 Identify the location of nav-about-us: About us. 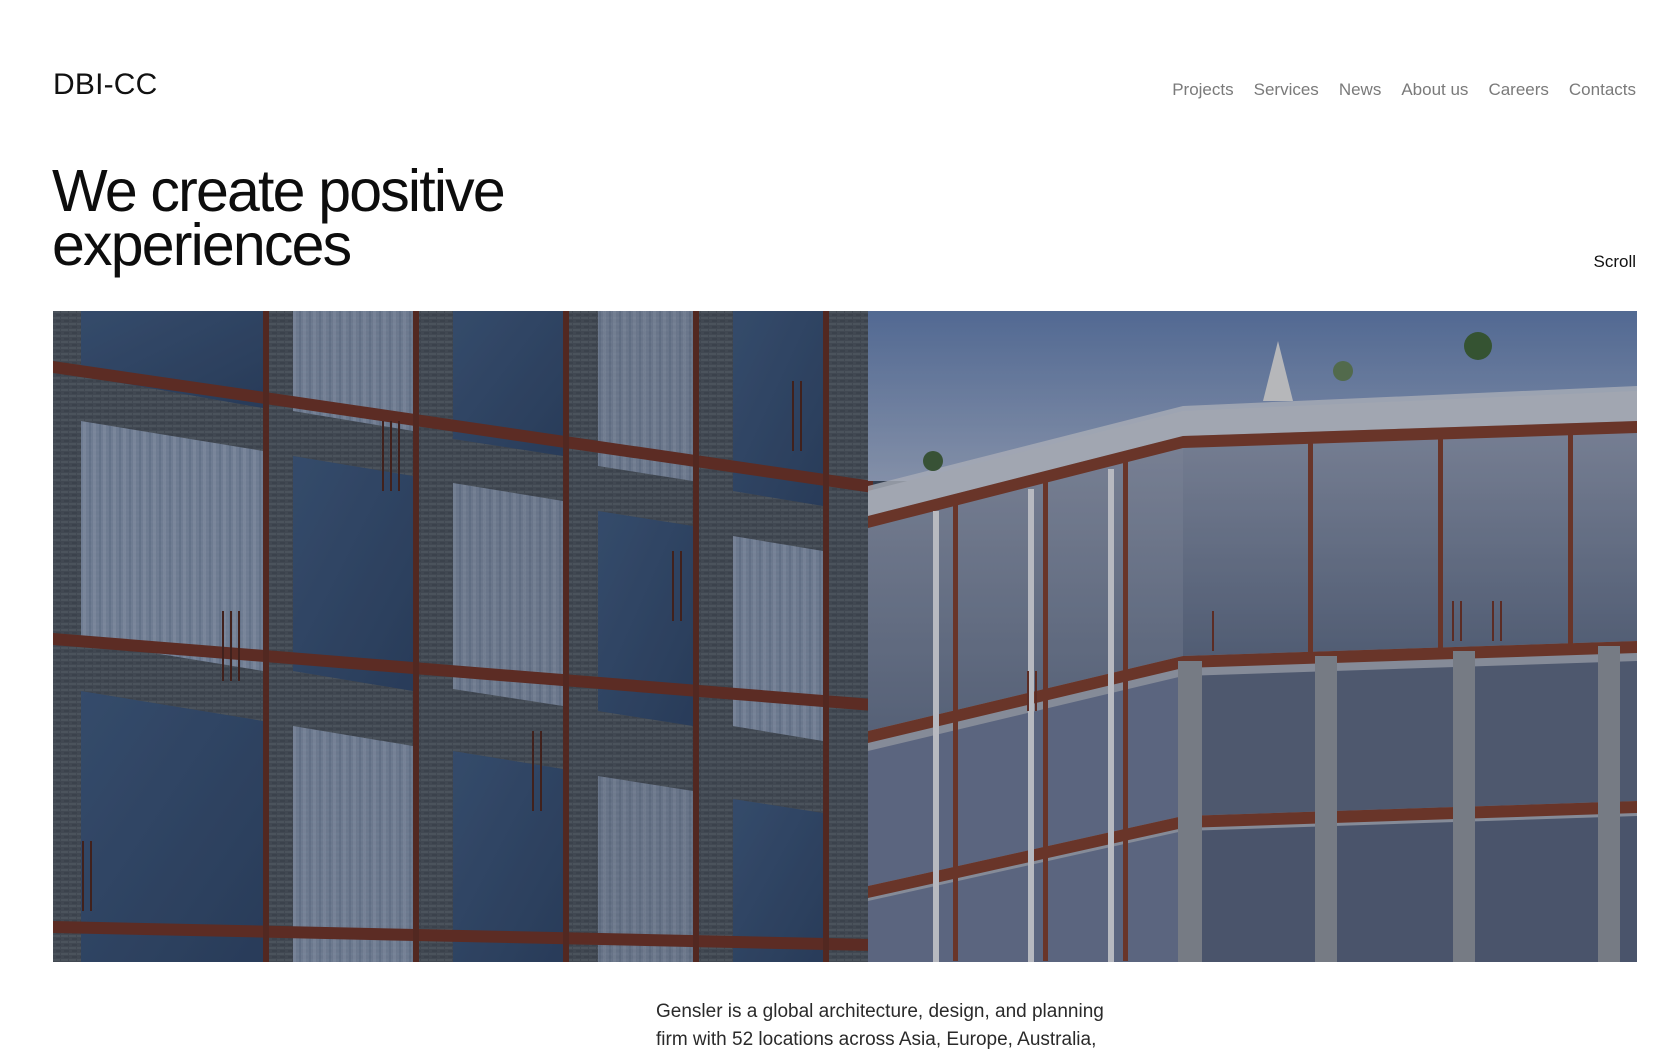
(1434, 90).